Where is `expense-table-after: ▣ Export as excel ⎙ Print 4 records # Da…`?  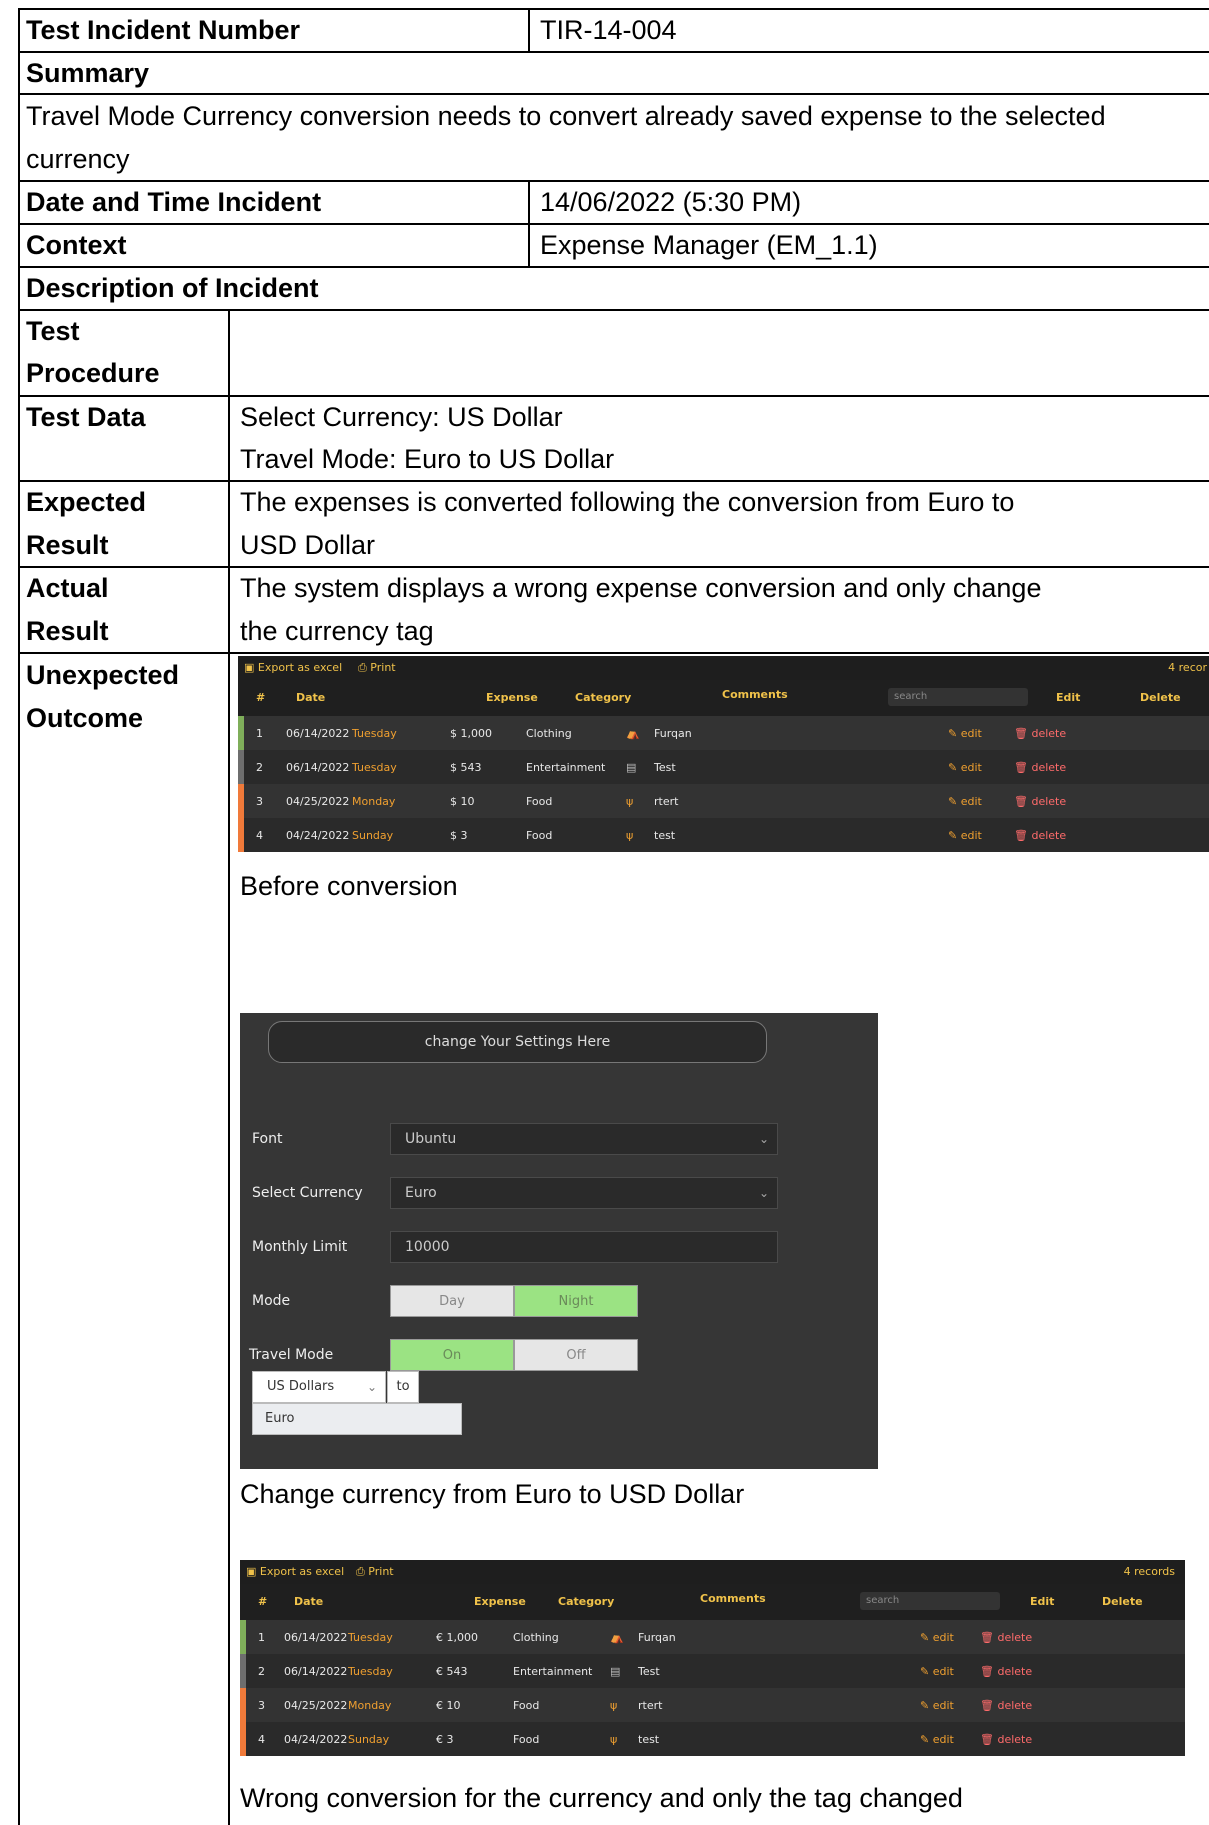
expense-table-after: ▣ Export as excel ⎙ Print 4 records # Da… is located at coordinates (712, 1658).